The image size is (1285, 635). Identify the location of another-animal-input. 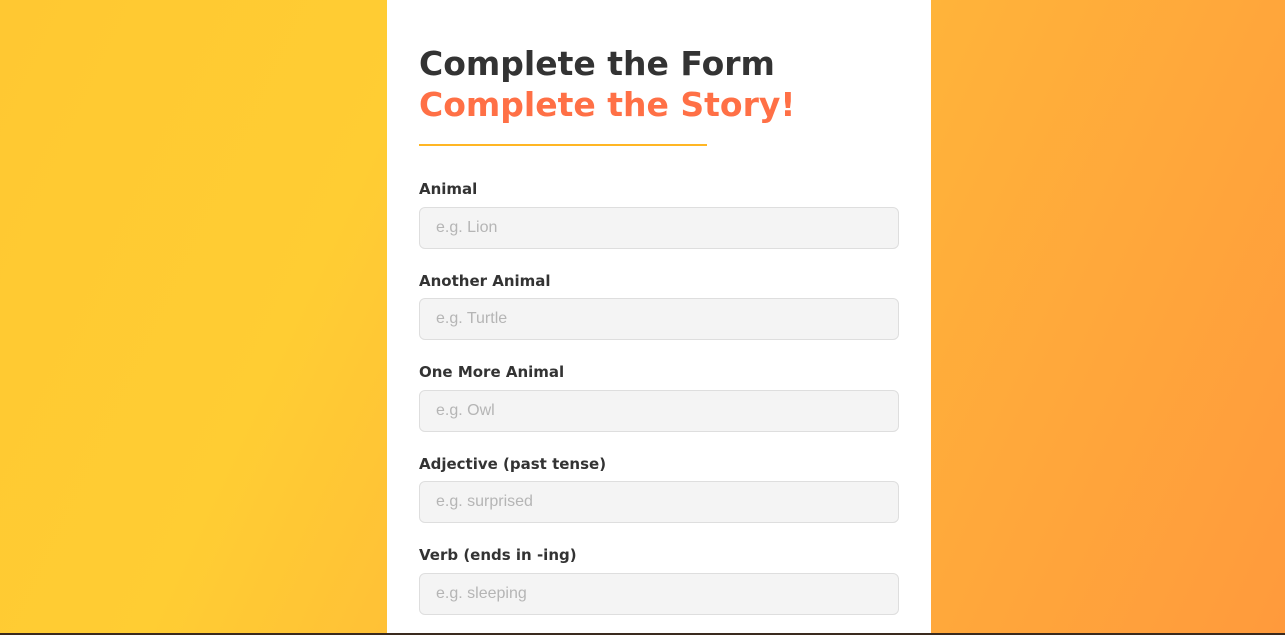
(659, 319).